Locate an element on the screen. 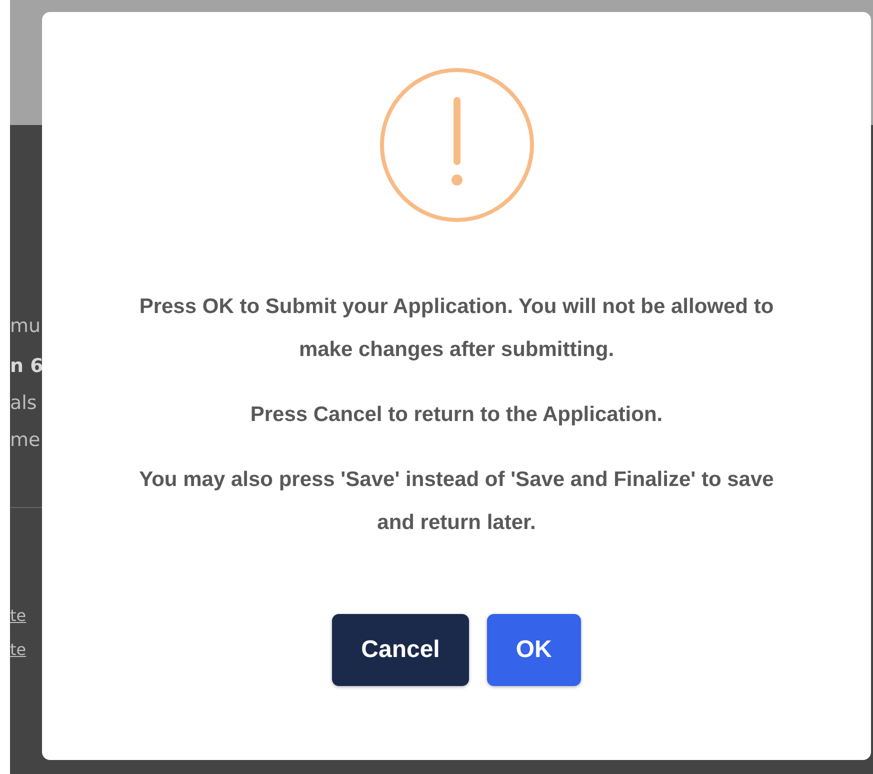 This screenshot has height=774, width=873. dialog-message: Press Cancel to return to the Application. is located at coordinates (456, 415).